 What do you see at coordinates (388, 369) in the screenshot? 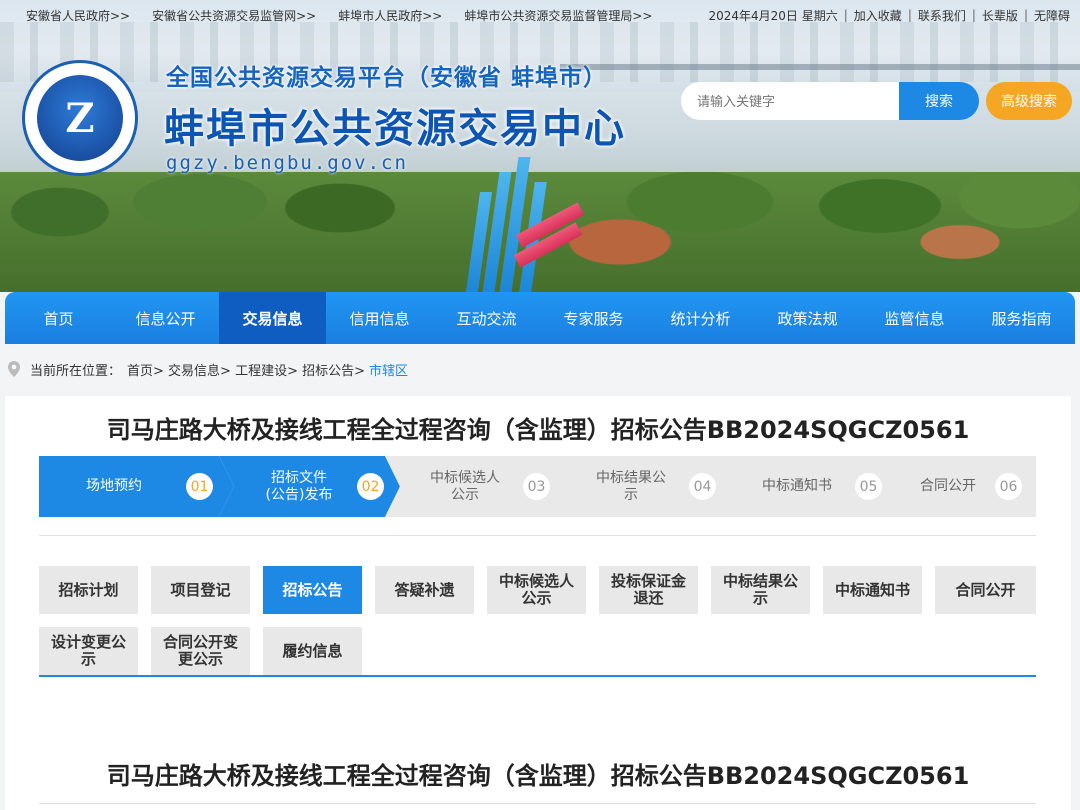
I see `breadcrumb-current: 市辖区` at bounding box center [388, 369].